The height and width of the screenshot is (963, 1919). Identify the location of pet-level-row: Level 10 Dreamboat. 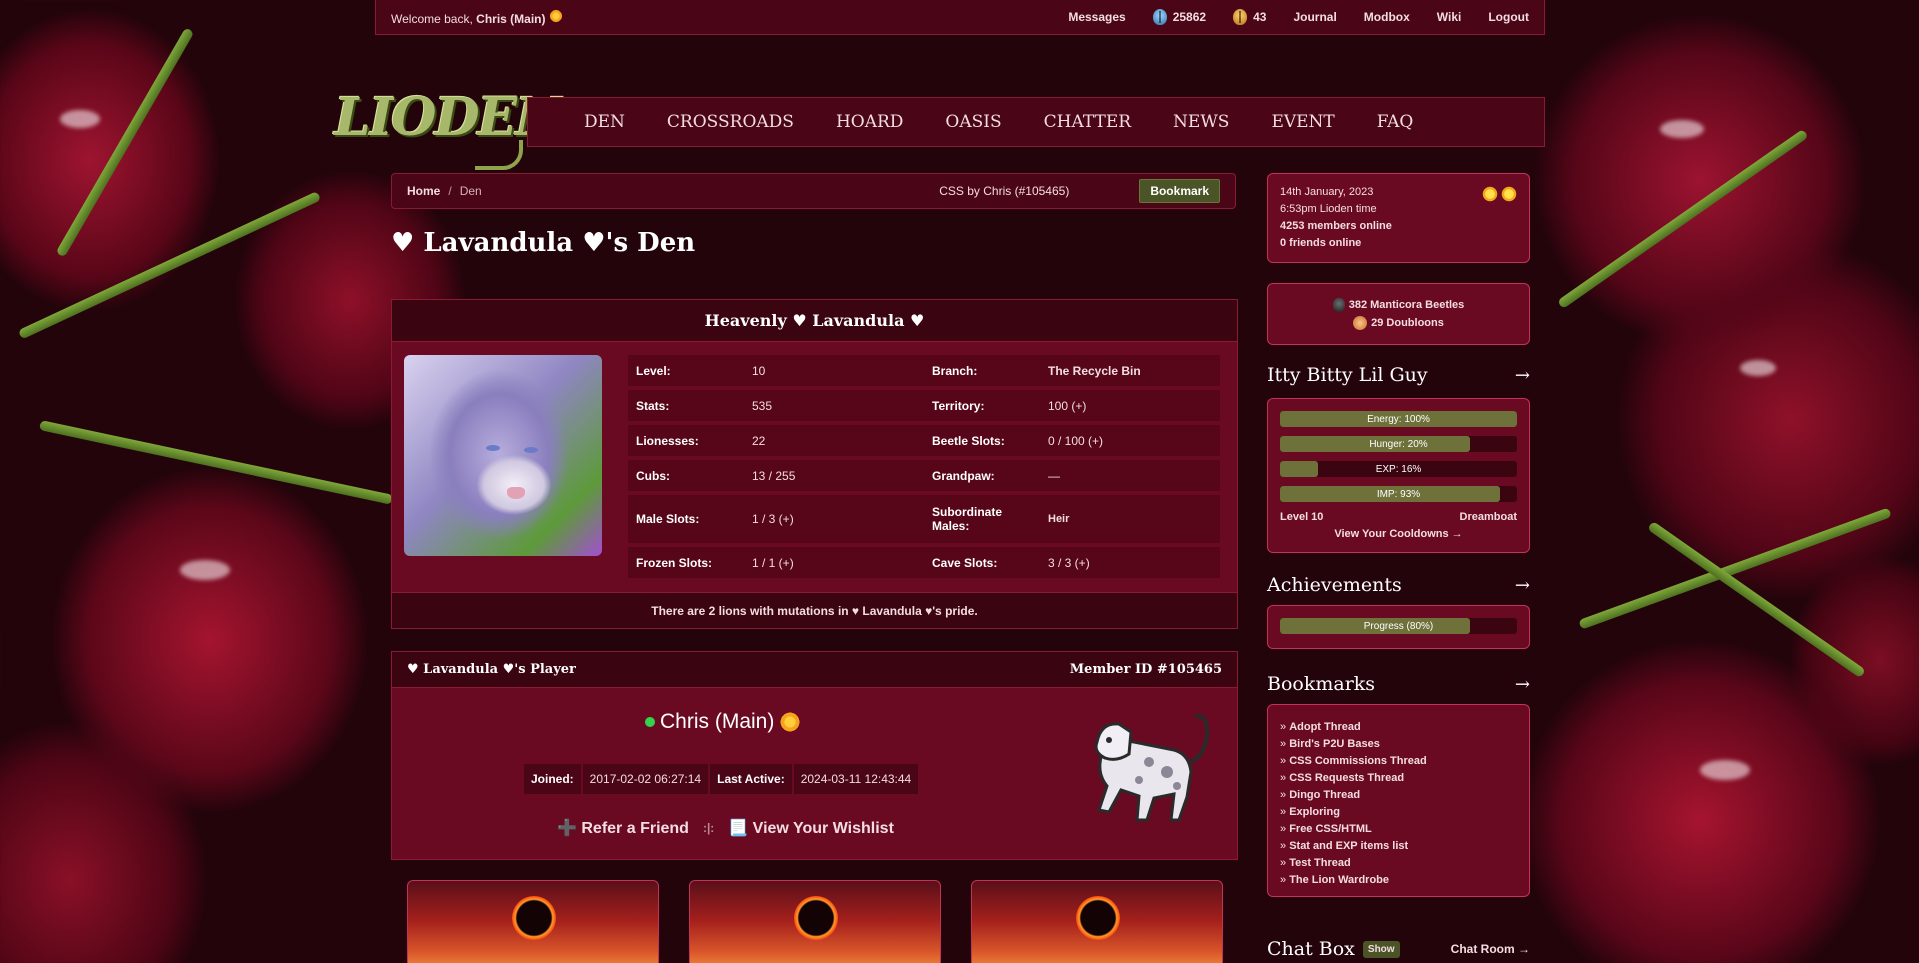
(1398, 517).